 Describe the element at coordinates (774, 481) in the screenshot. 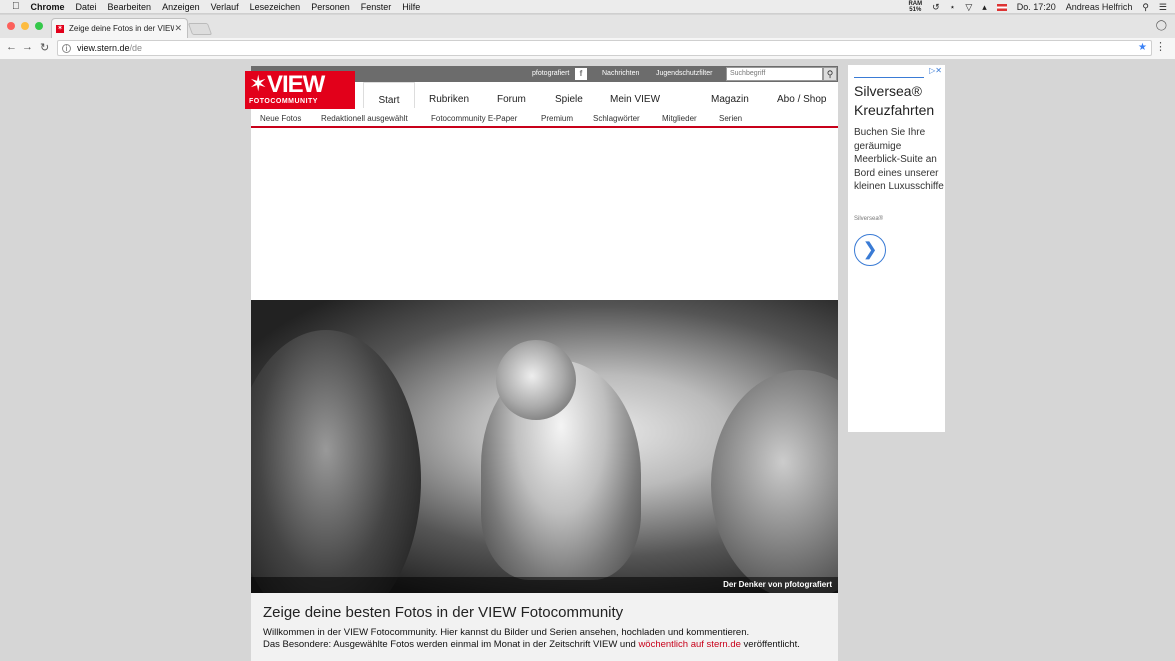

I see `lemur-right-shape` at that location.